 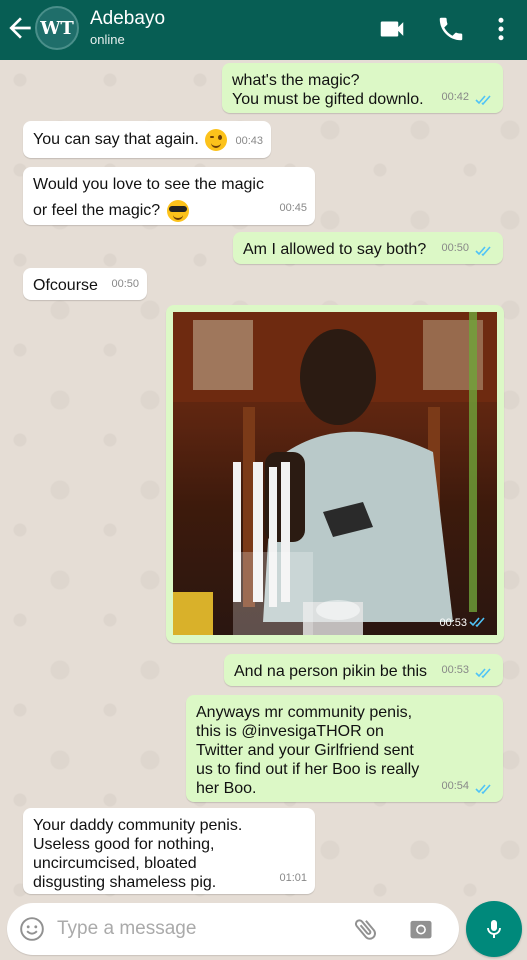 I want to click on message-text: Ofcourse, so click(x=65, y=285).